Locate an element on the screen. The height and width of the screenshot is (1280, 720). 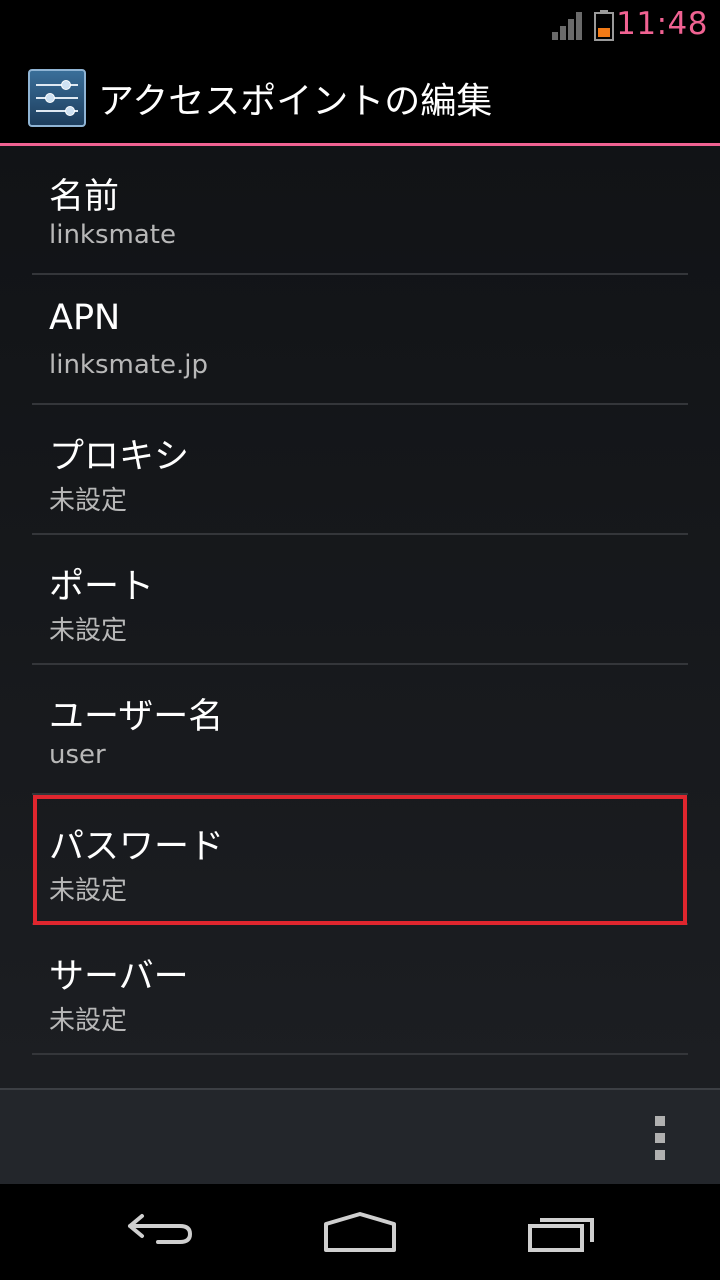
field-password: パスワード 未設定 is located at coordinates (360, 860).